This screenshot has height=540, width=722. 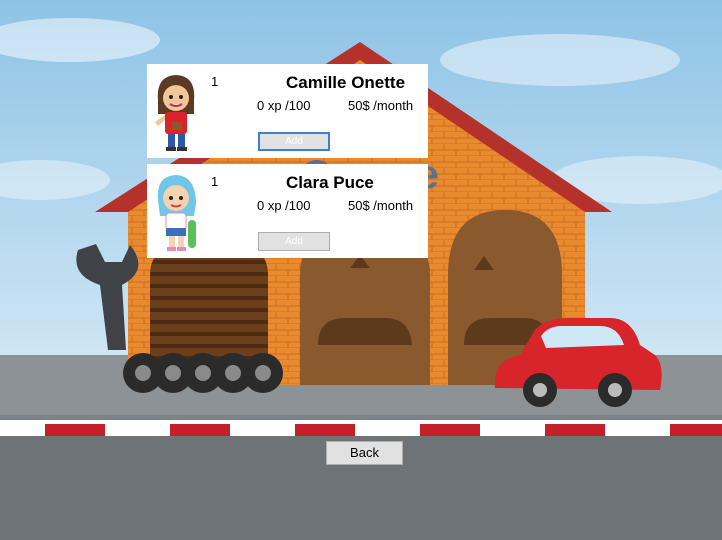 What do you see at coordinates (330, 182) in the screenshot?
I see `candidate-name: Clara Puce` at bounding box center [330, 182].